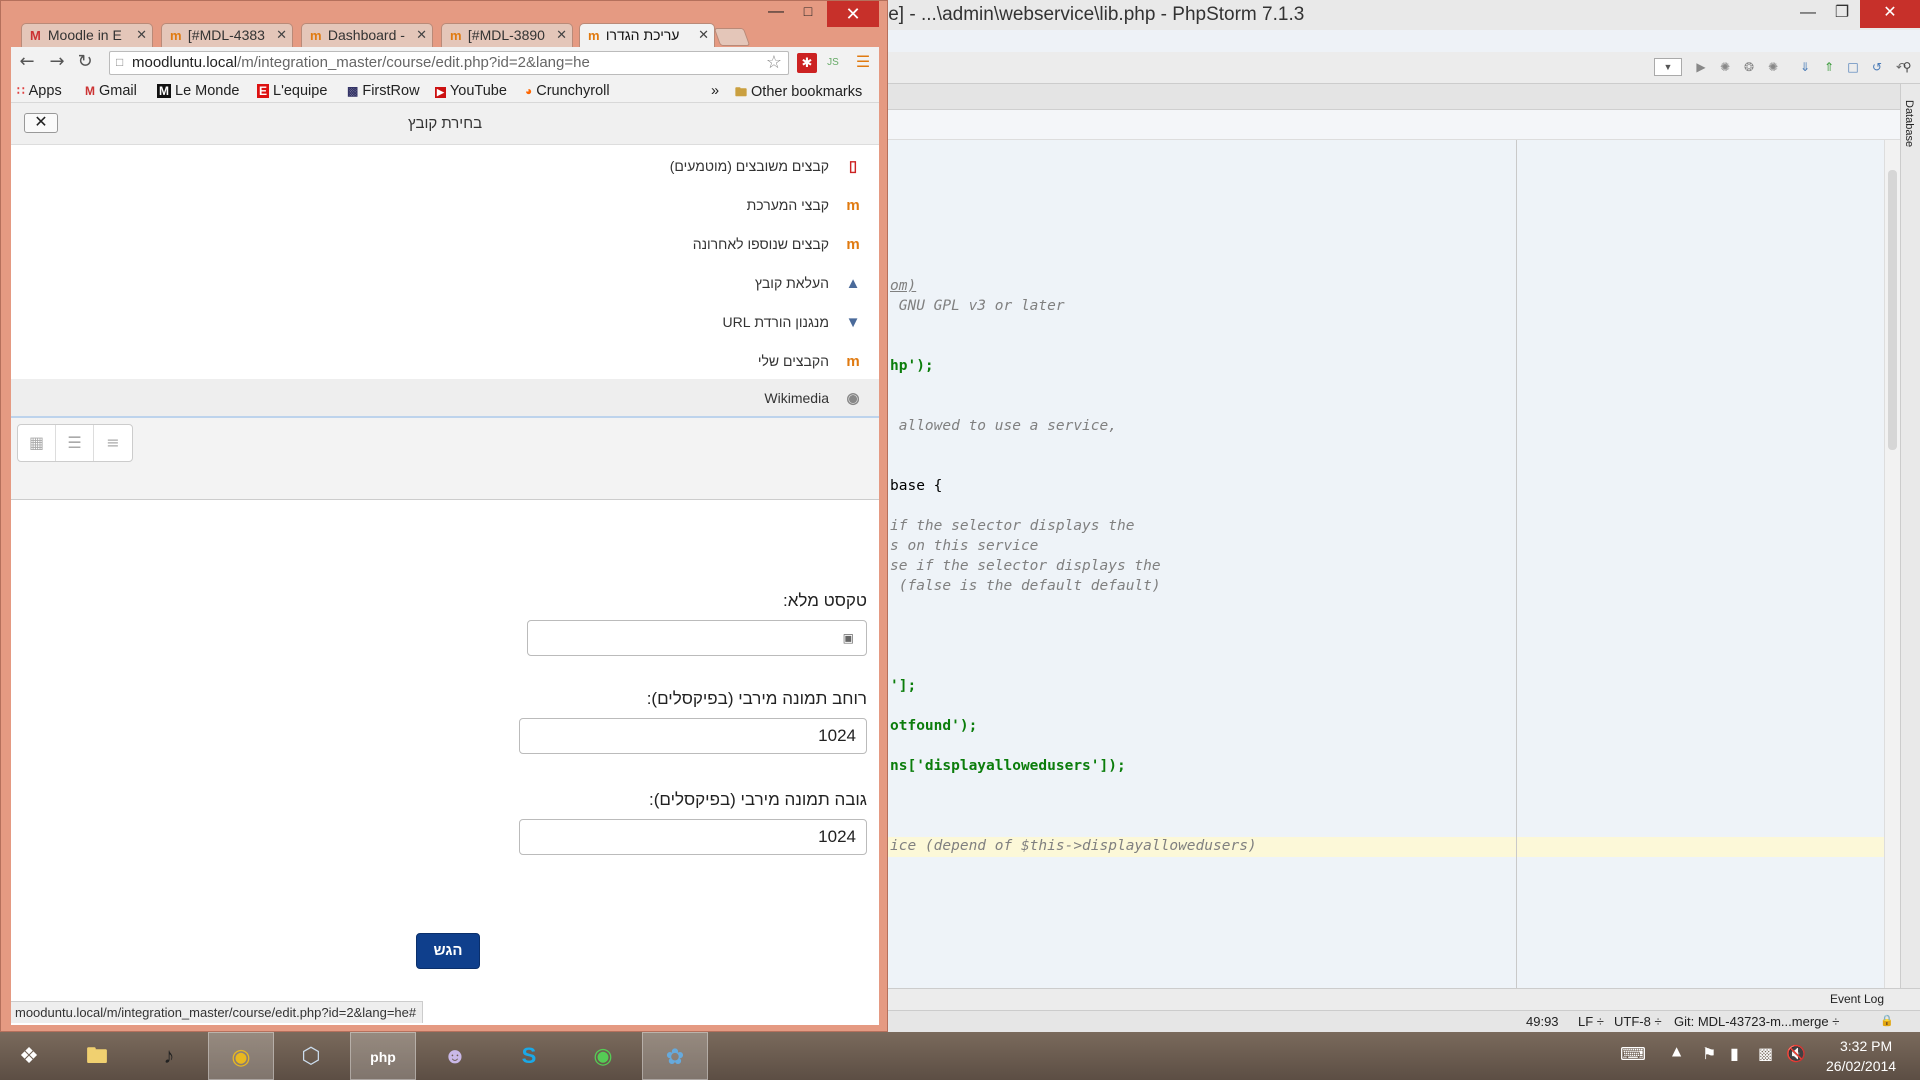  I want to click on youtube-icon: ▶, so click(440, 92).